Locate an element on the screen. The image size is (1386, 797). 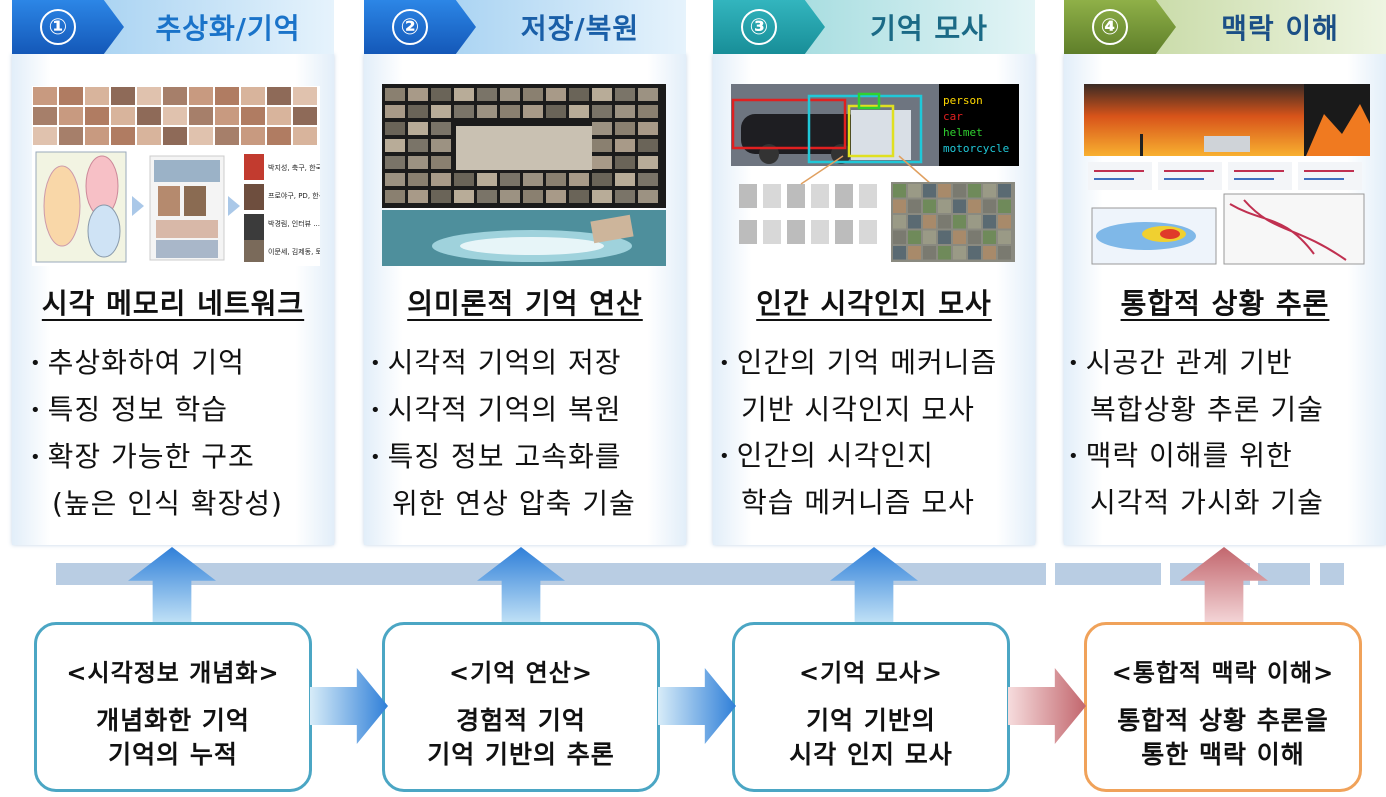
stage-box-2: <기억 연산> 경험적 기억 기억 기반의 추론 is located at coordinates (521, 707).